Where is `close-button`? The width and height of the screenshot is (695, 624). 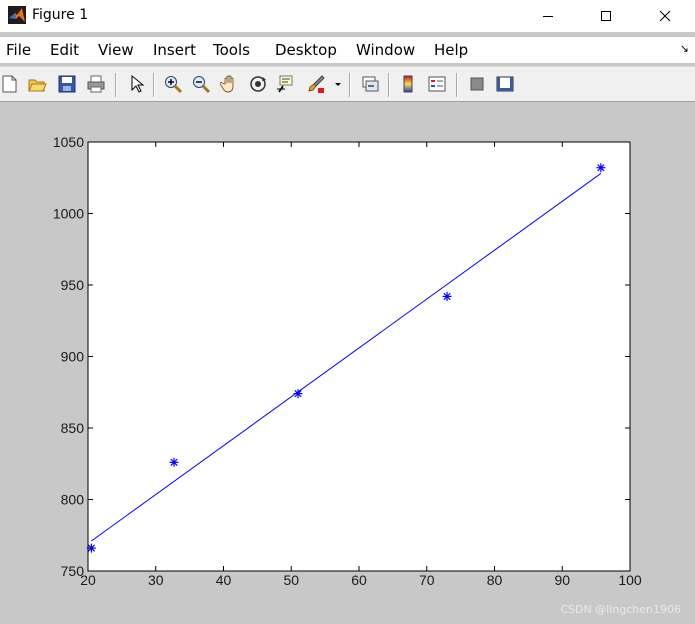 close-button is located at coordinates (665, 16).